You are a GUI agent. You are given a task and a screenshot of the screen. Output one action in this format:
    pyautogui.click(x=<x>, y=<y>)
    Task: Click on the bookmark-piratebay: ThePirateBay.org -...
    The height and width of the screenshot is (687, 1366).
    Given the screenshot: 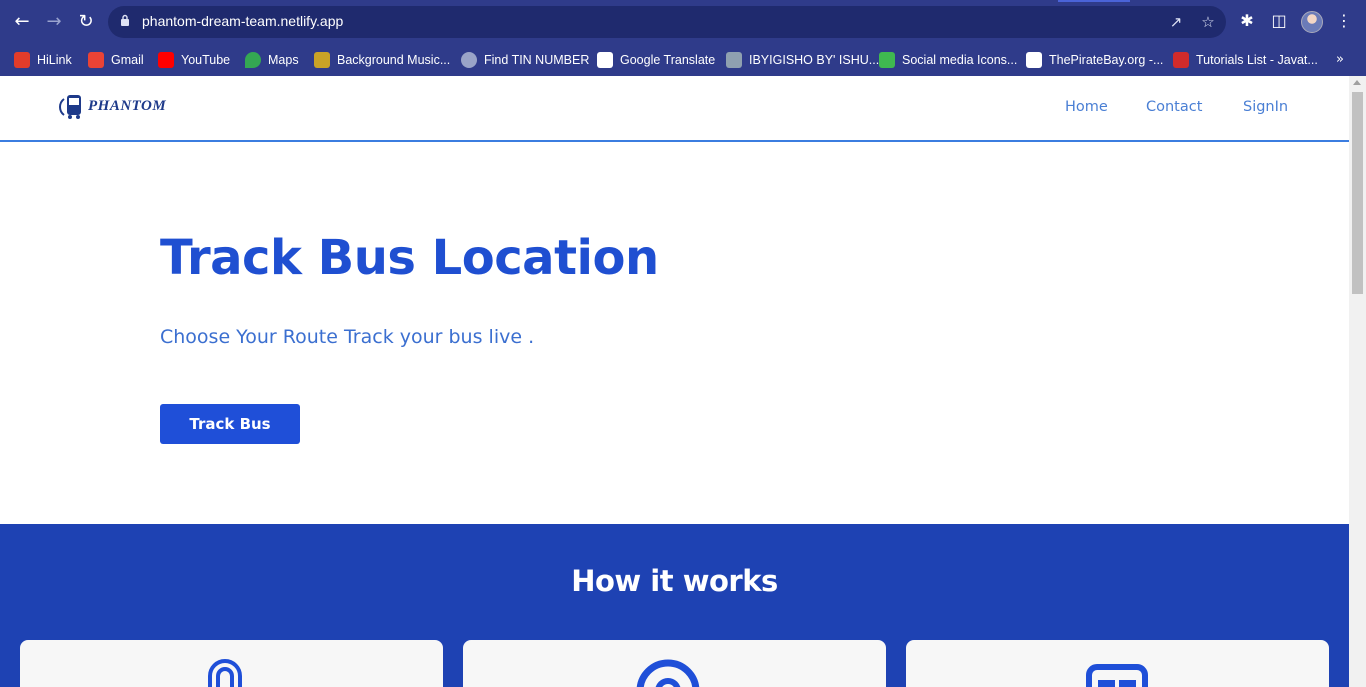 What is the action you would take?
    pyautogui.click(x=1094, y=60)
    